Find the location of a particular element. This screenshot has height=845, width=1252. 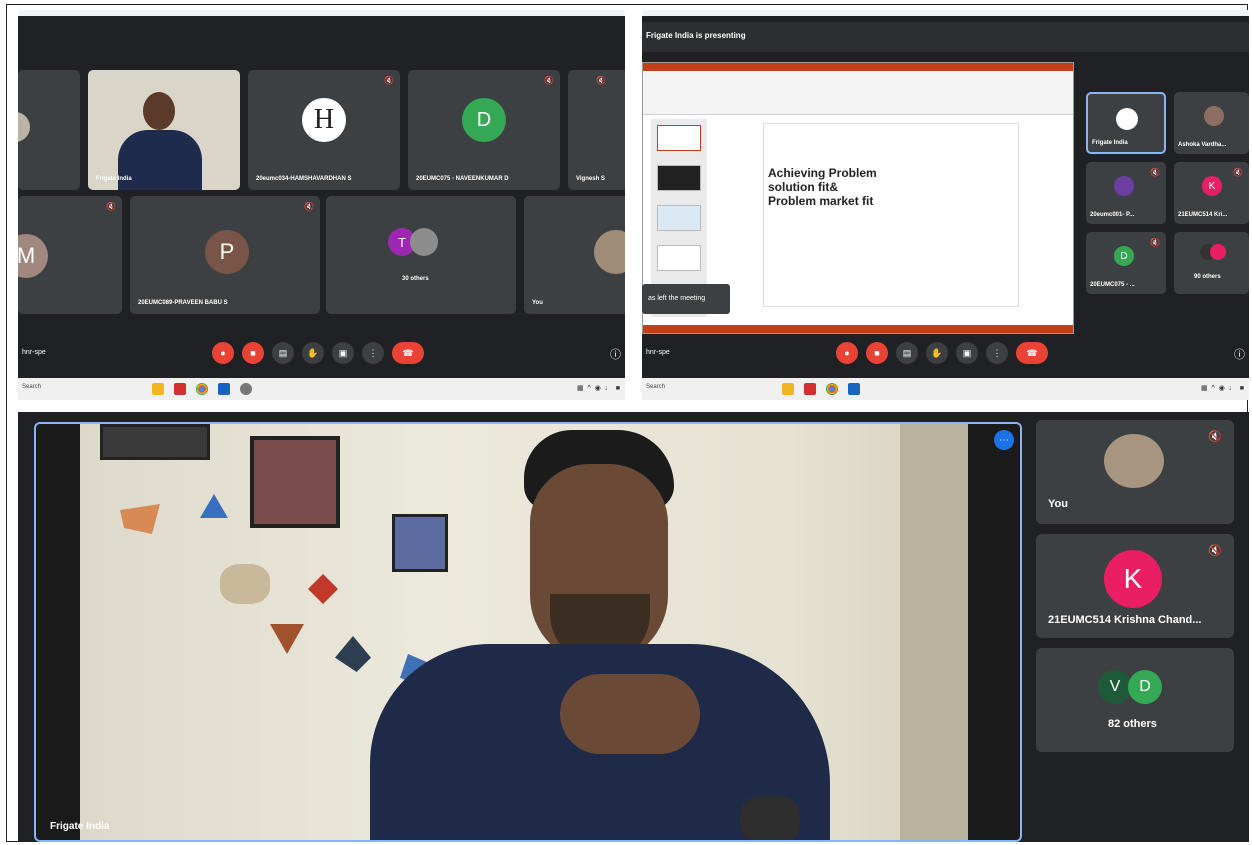

participant-tile-video: Frigate India is located at coordinates (164, 130).